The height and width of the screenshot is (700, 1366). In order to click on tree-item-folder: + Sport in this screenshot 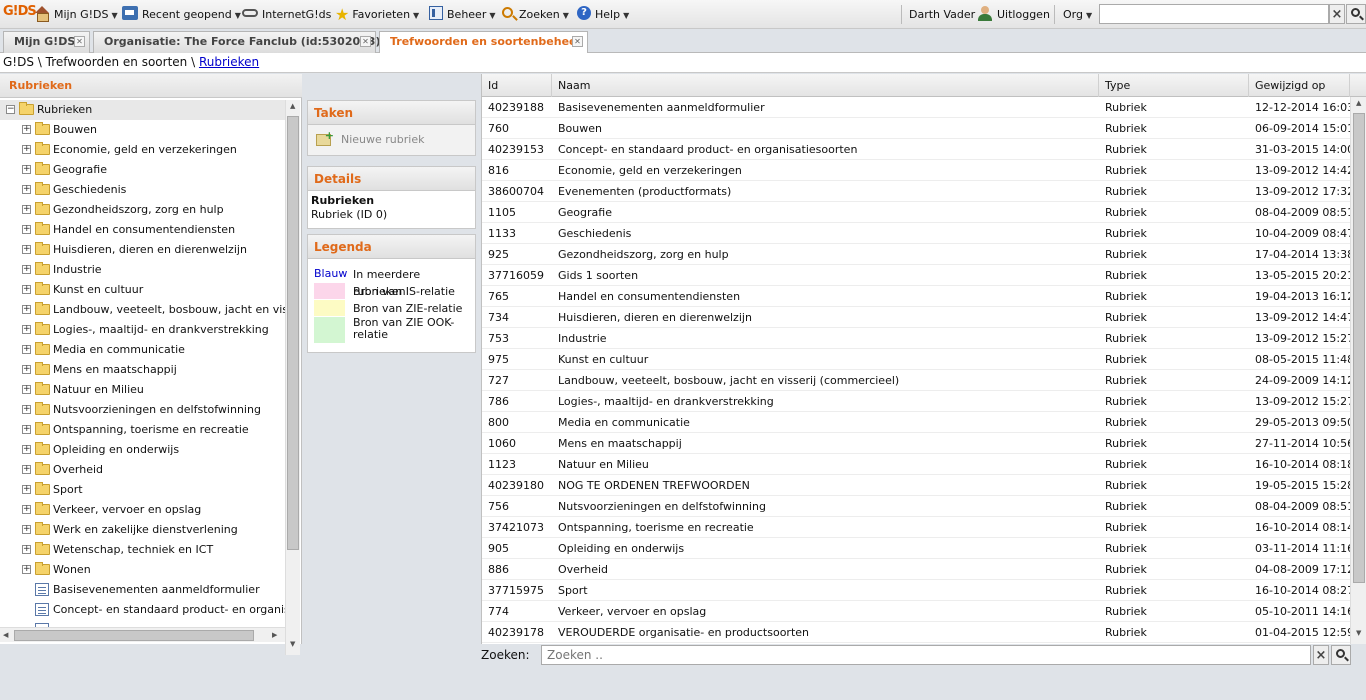, I will do `click(142, 490)`.